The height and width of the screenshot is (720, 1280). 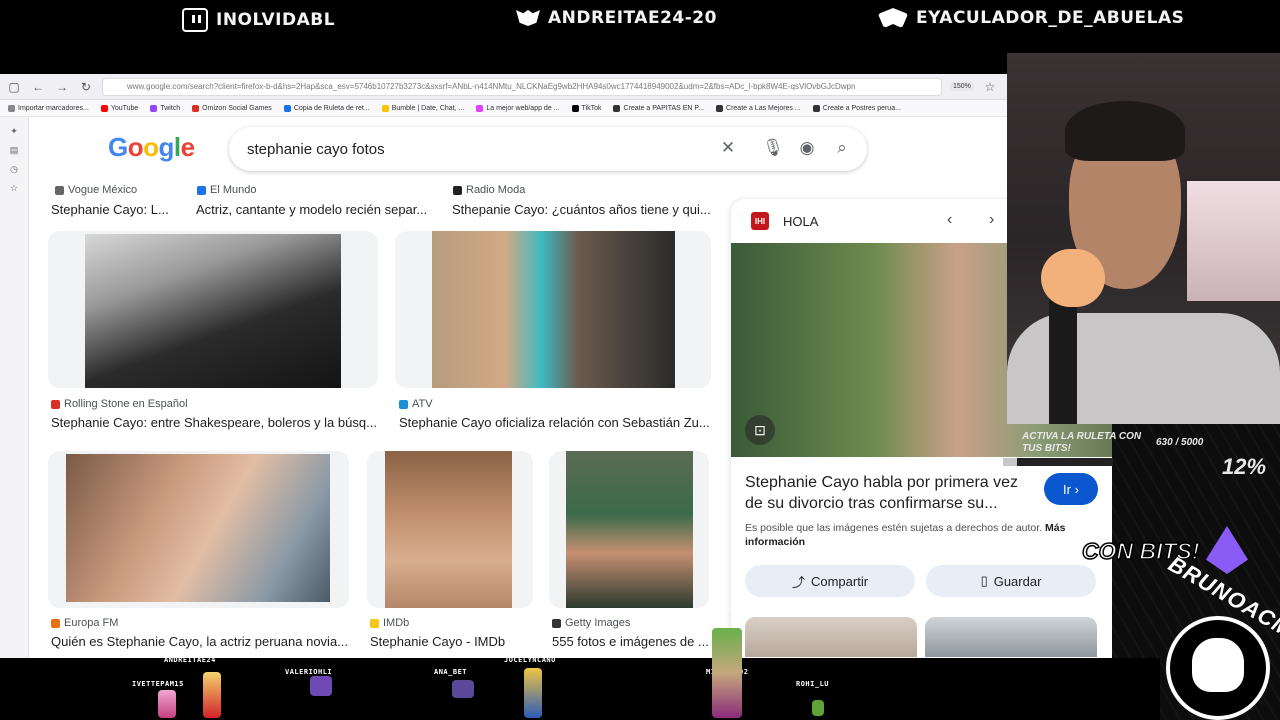 What do you see at coordinates (84, 623) in the screenshot?
I see `result-source: Europa FM` at bounding box center [84, 623].